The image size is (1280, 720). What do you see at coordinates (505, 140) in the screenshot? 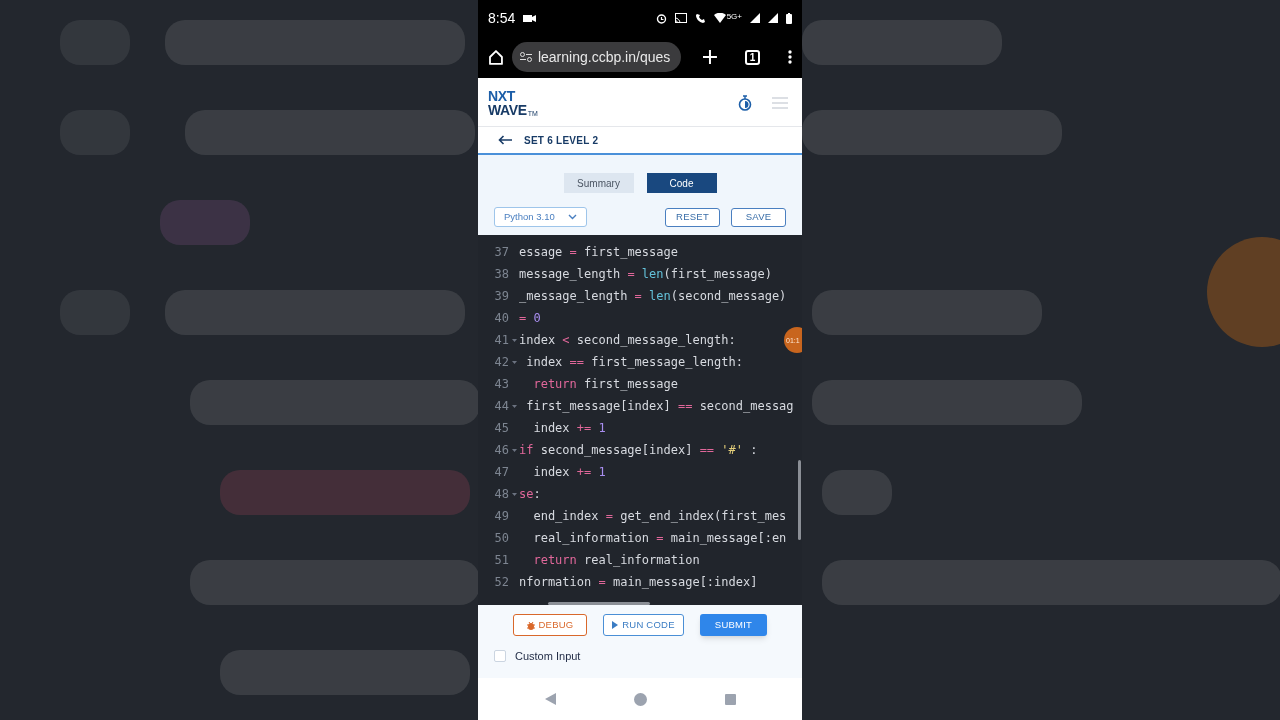
I see `back-arrow-icon` at bounding box center [505, 140].